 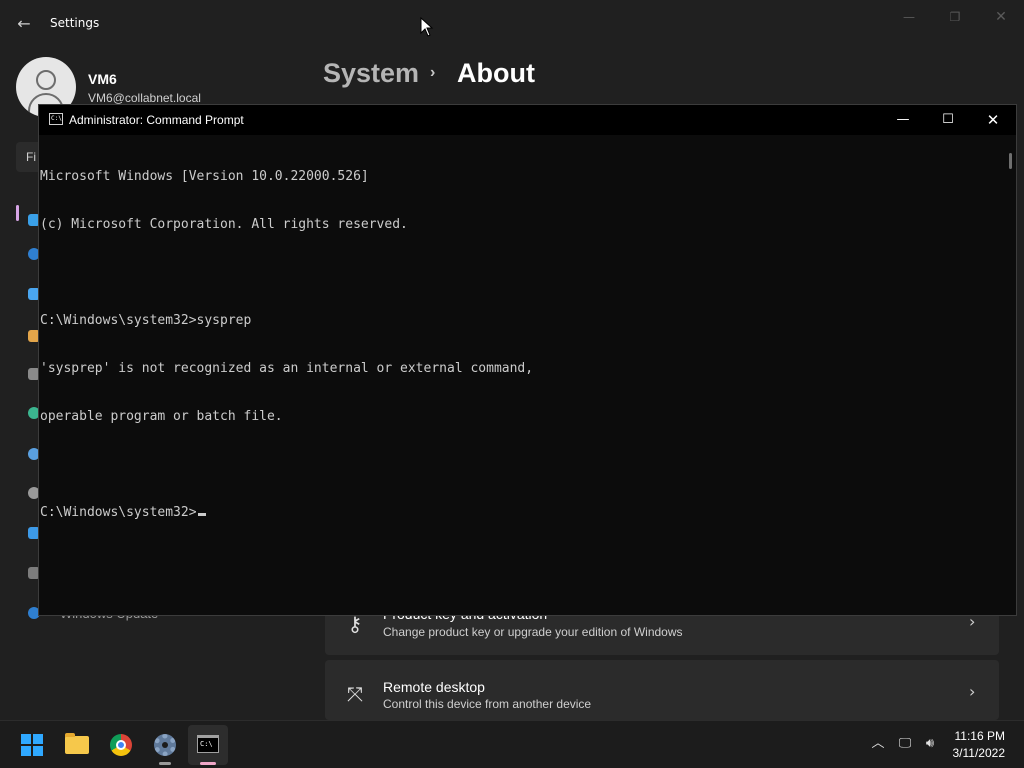 I want to click on console-line: C:\Windows\system32>sysprep, so click(x=146, y=320).